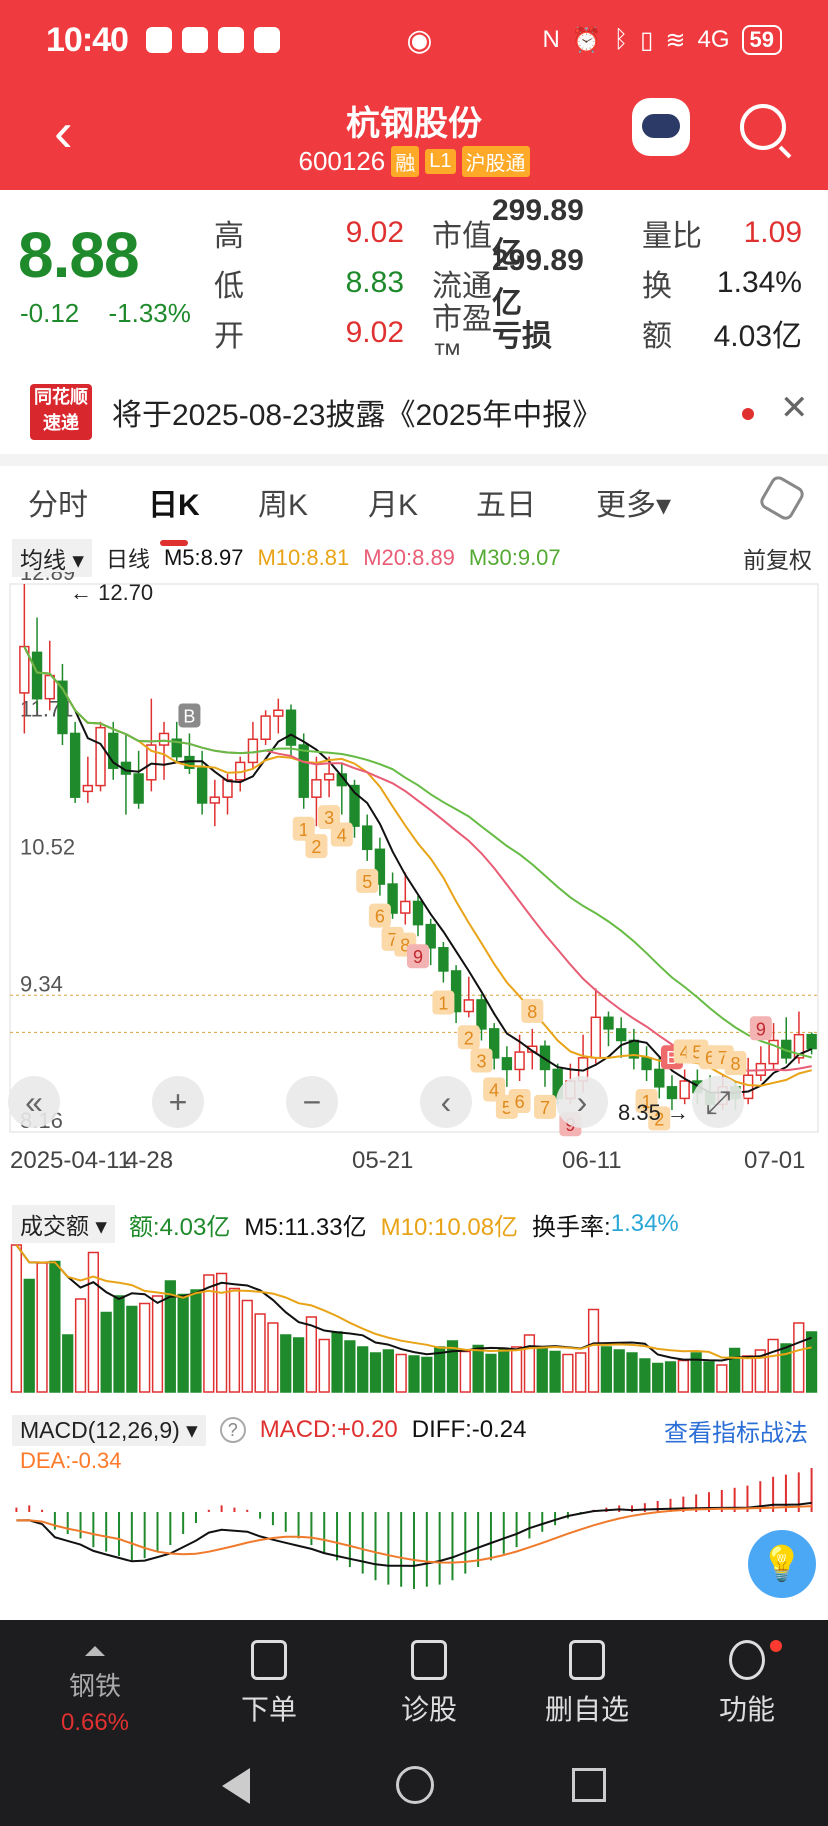 This screenshot has width=828, height=1826. Describe the element at coordinates (429, 1684) in the screenshot. I see `diagnose-button: 诊股` at that location.